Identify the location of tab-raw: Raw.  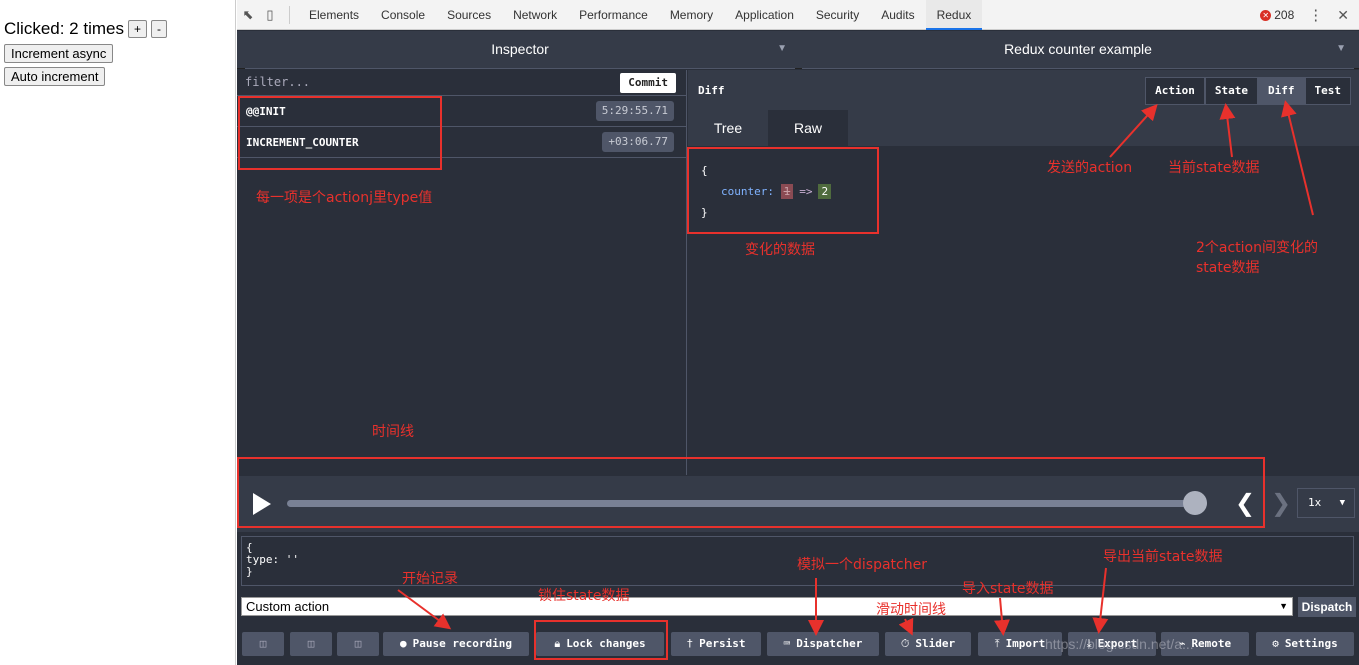
(808, 128).